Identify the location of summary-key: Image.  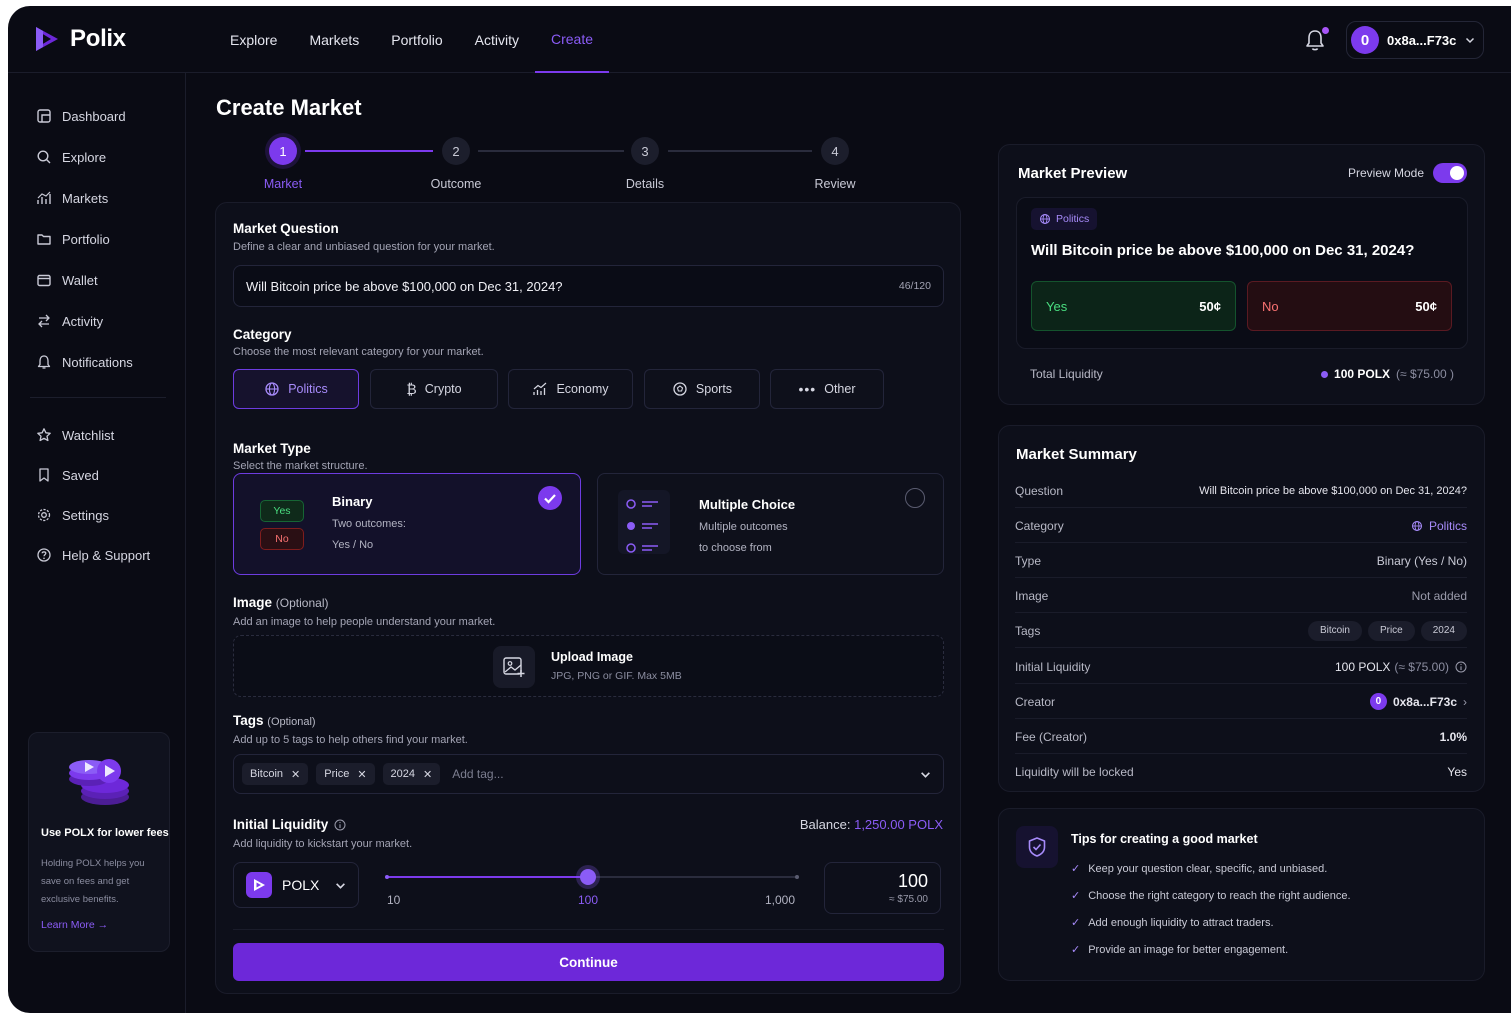
(1032, 595).